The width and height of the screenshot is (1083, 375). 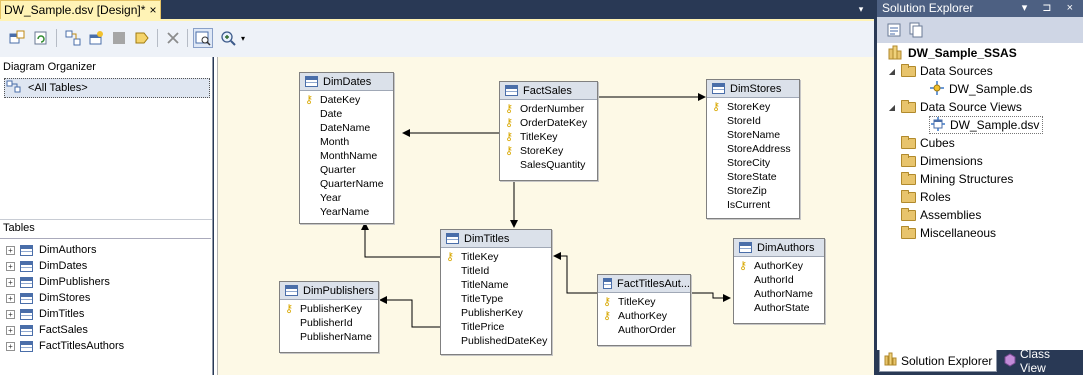 I want to click on close-tab-icon: ×, so click(x=153, y=10).